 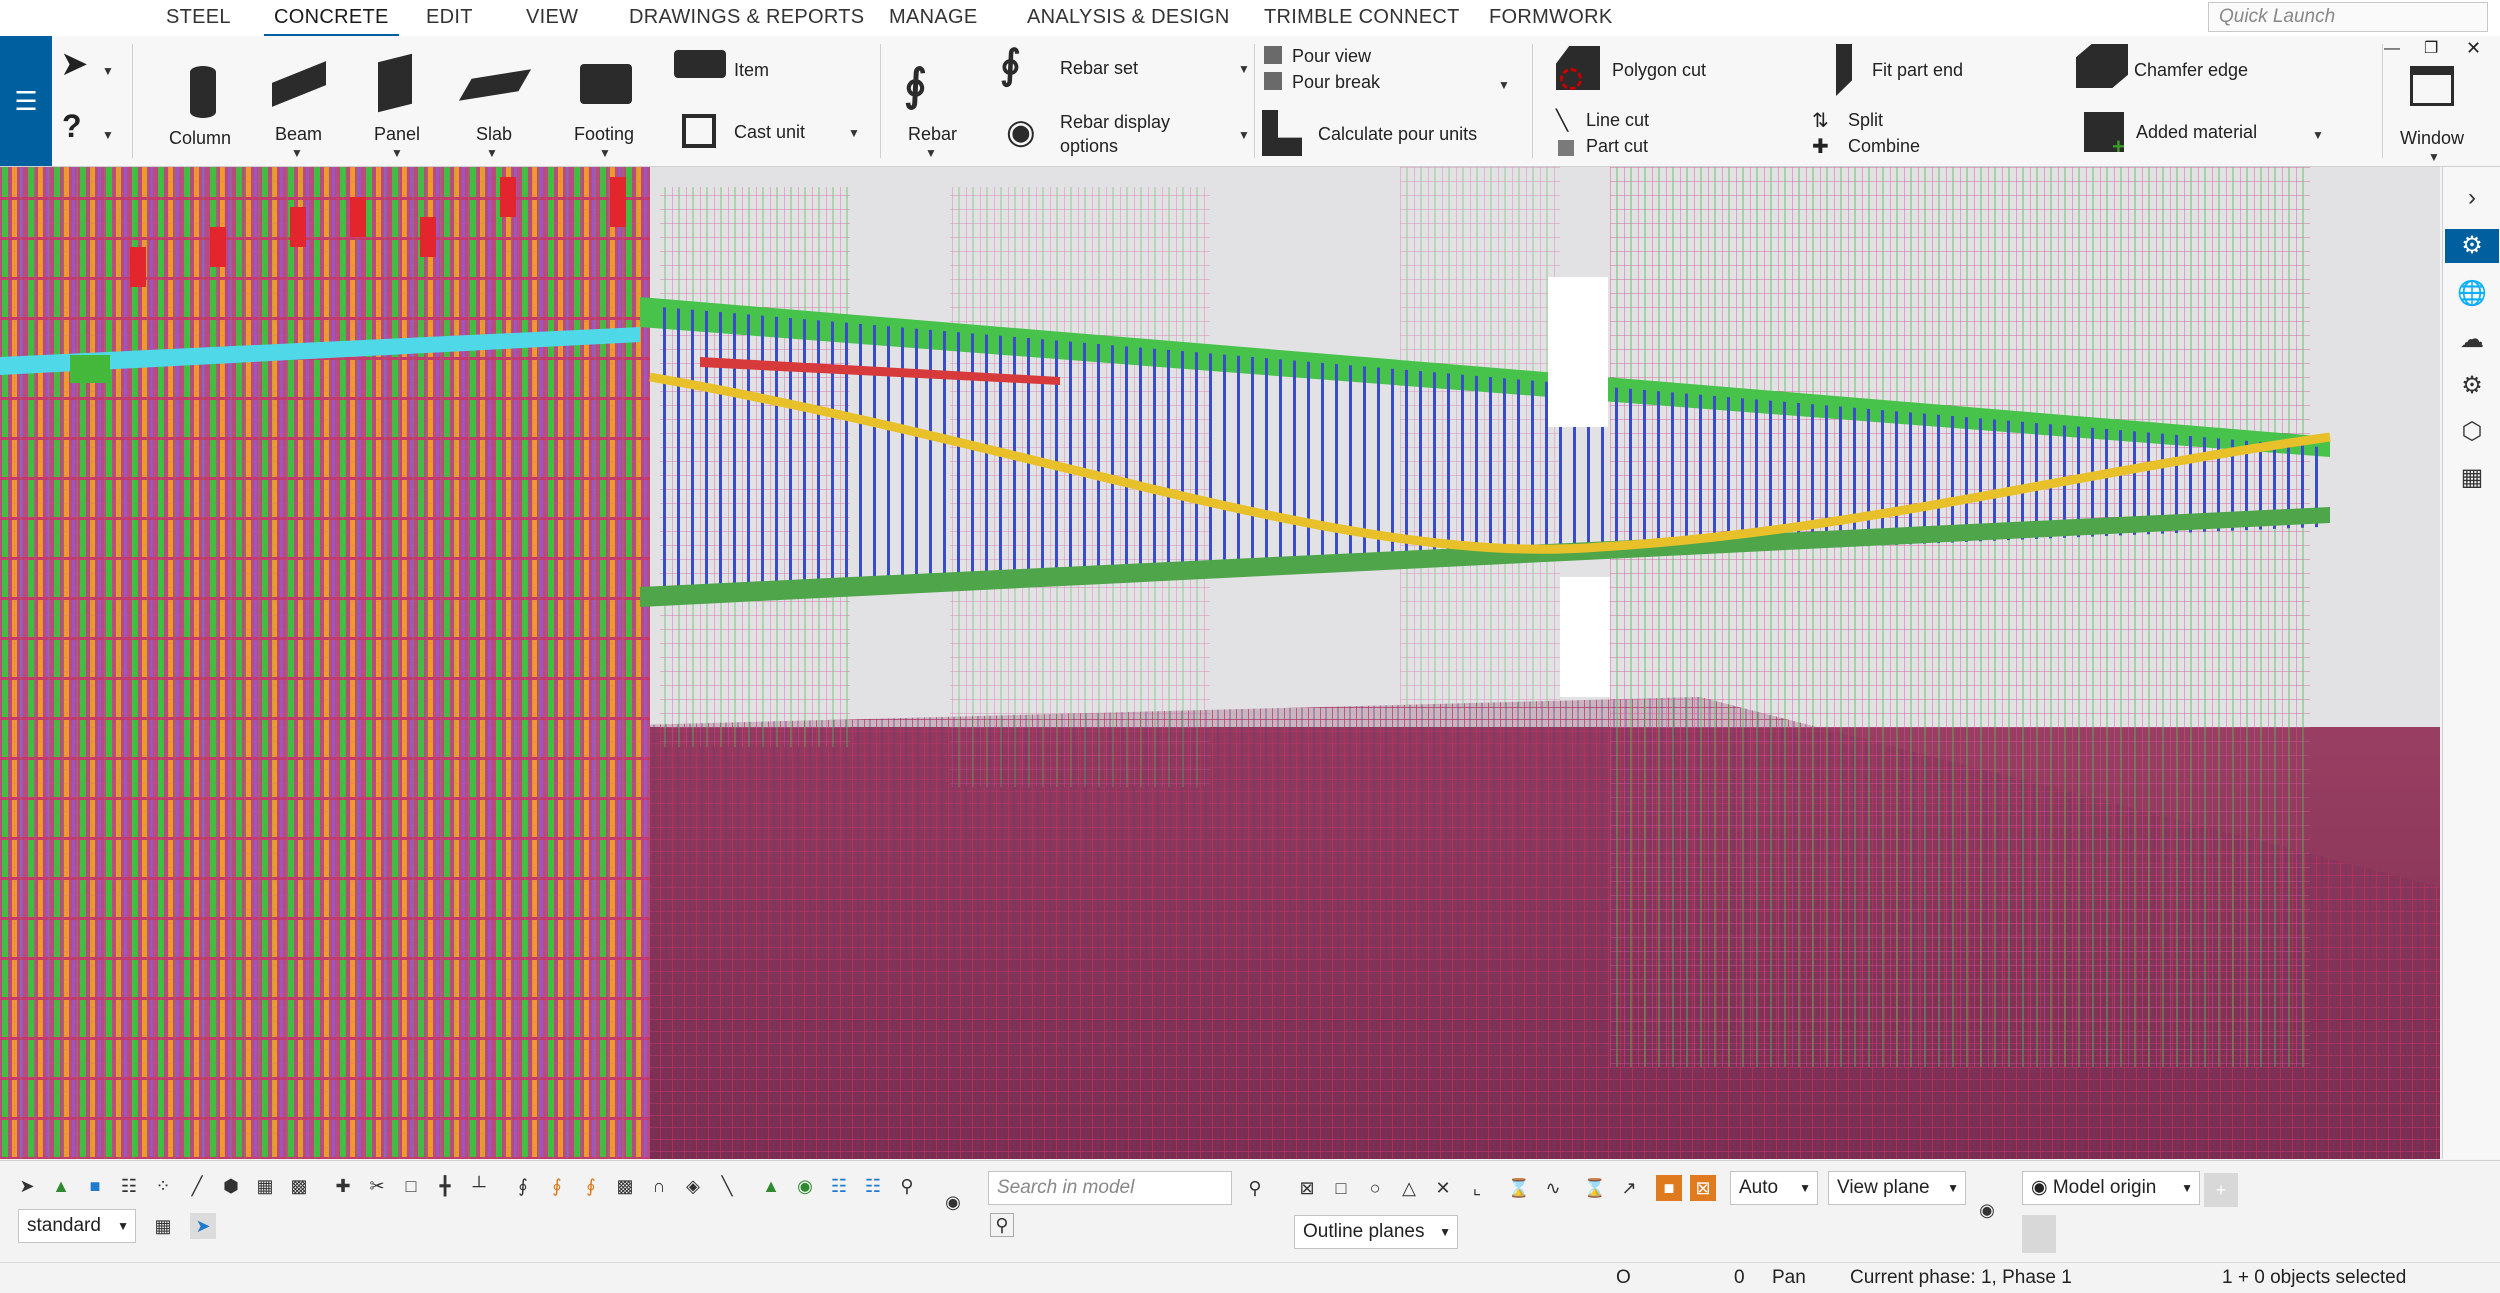 What do you see at coordinates (1504, 85) in the screenshot?
I see `pour-break-dropdown-icon: ▼` at bounding box center [1504, 85].